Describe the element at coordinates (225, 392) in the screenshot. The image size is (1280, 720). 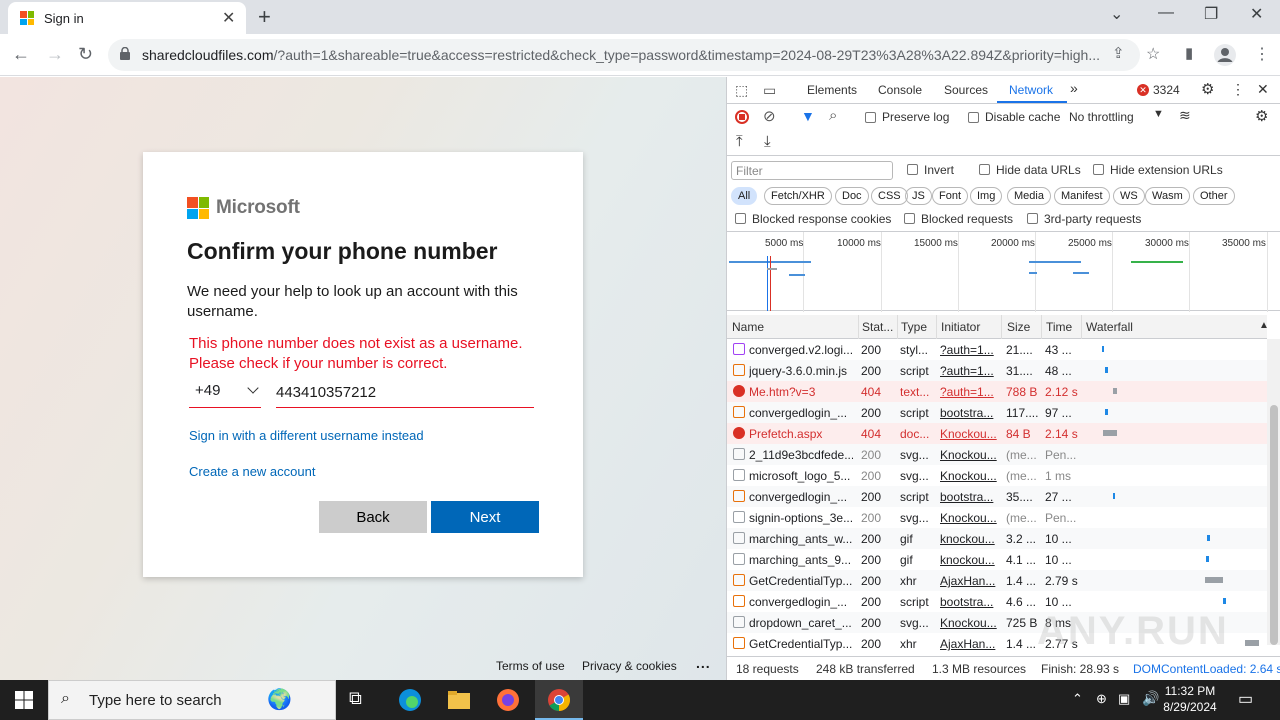
I see `country-code-select: +49` at that location.